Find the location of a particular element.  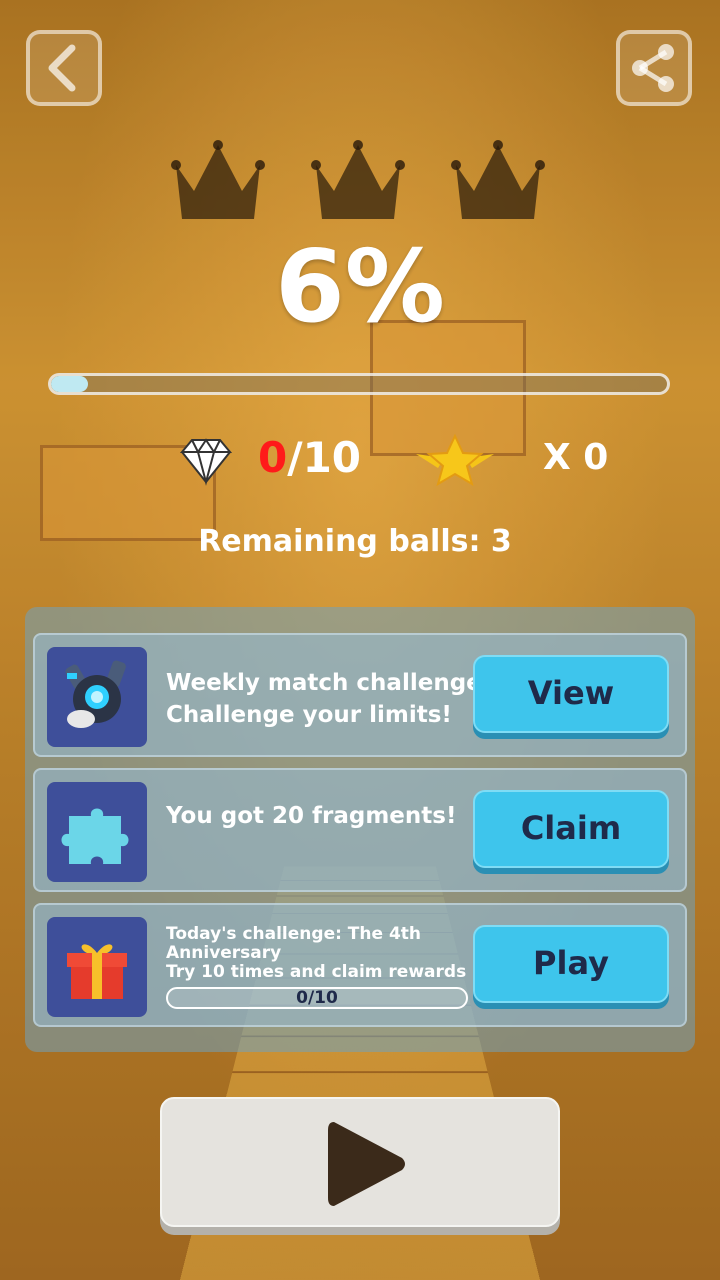

fragments-text: You got 20 fragments! is located at coordinates (311, 816).